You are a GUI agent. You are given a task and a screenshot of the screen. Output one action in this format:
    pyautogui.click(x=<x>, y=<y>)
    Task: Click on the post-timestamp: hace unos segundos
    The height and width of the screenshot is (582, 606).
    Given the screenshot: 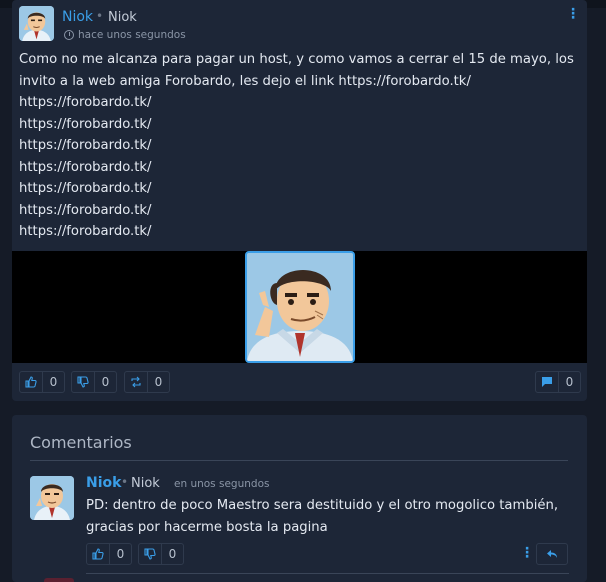 What is the action you would take?
    pyautogui.click(x=125, y=35)
    